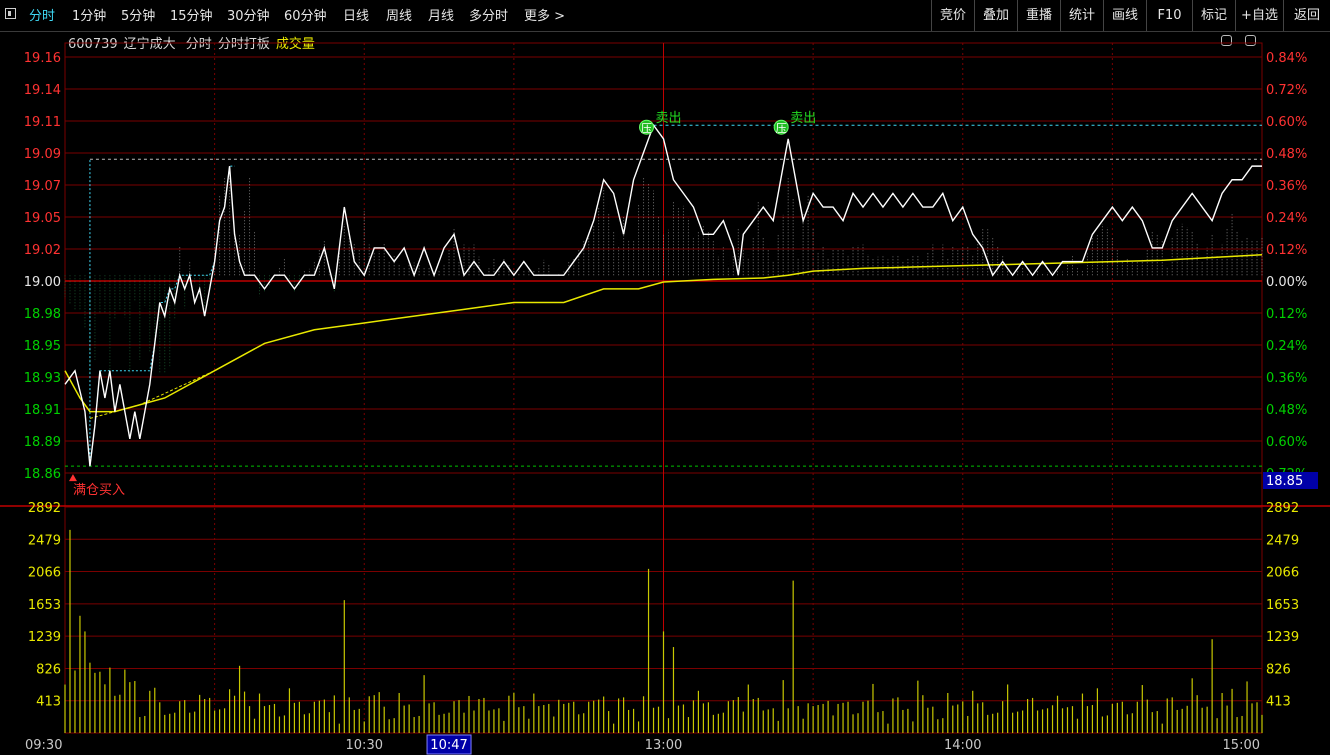  I want to click on tab-30min: 30分钟, so click(248, 14).